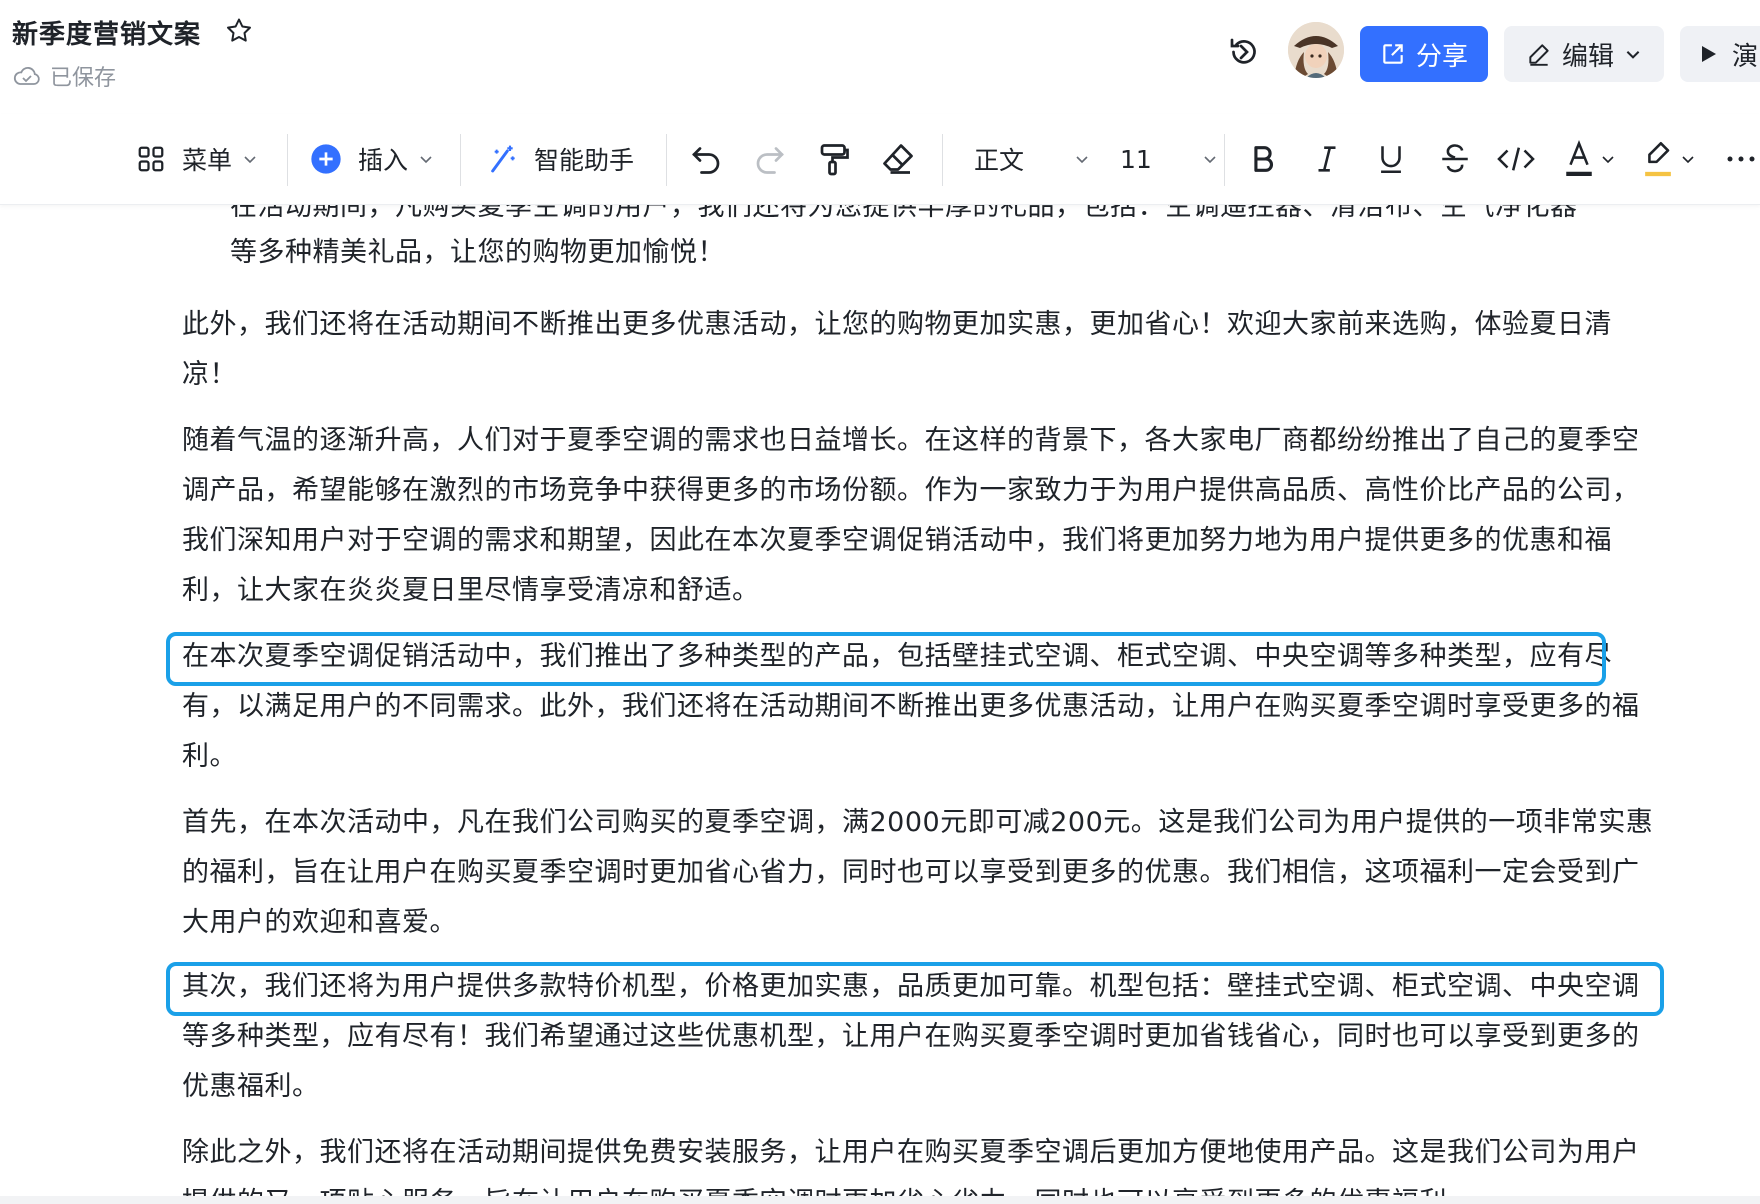 This screenshot has width=1760, height=1204. I want to click on more-icon, so click(1741, 159).